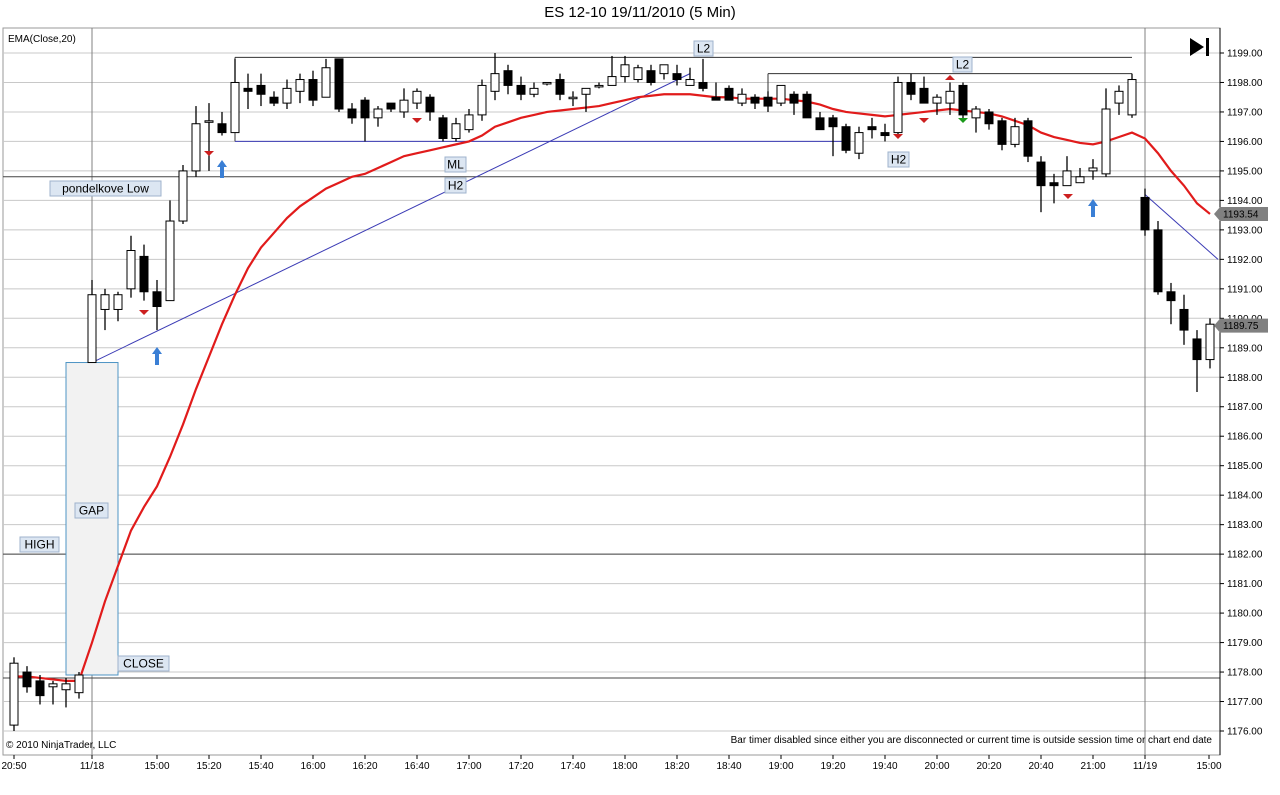 This screenshot has width=1280, height=795. I want to click on pondelkove-low-label: pondelkove Low, so click(105, 189).